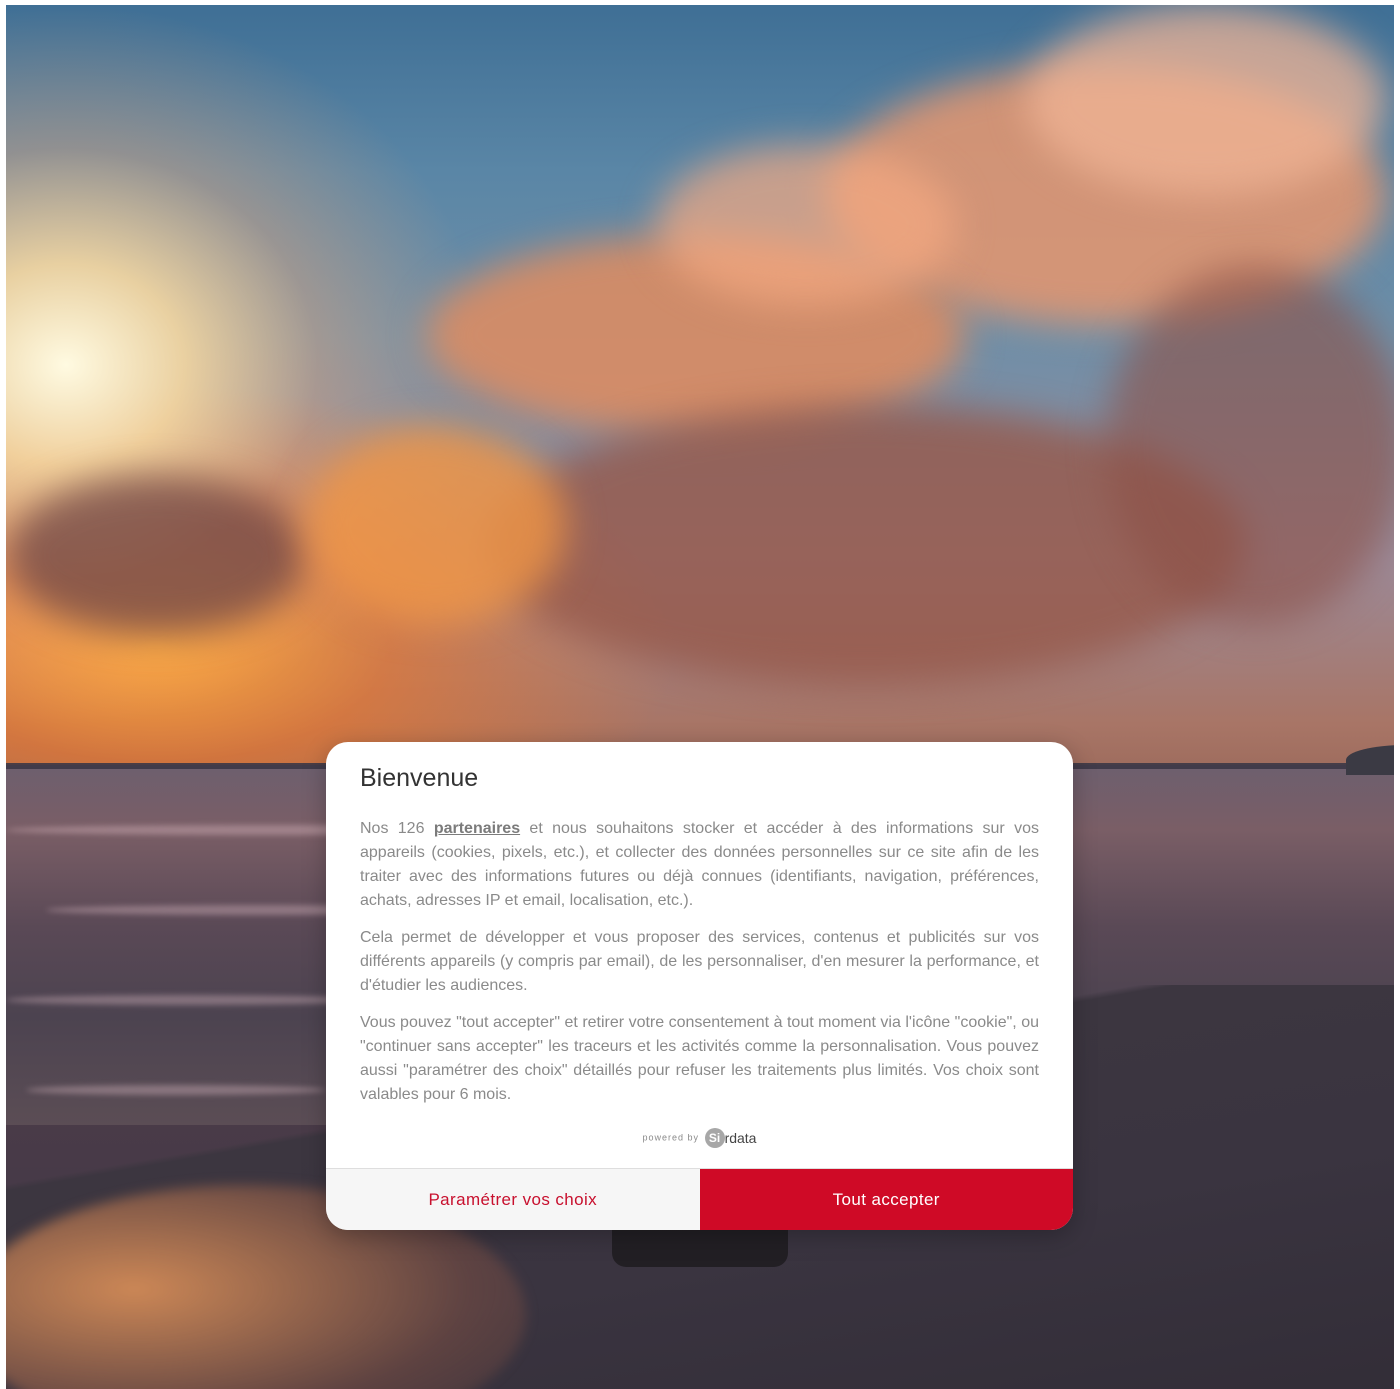  What do you see at coordinates (671, 1137) in the screenshot?
I see `powered-by-label: powered by` at bounding box center [671, 1137].